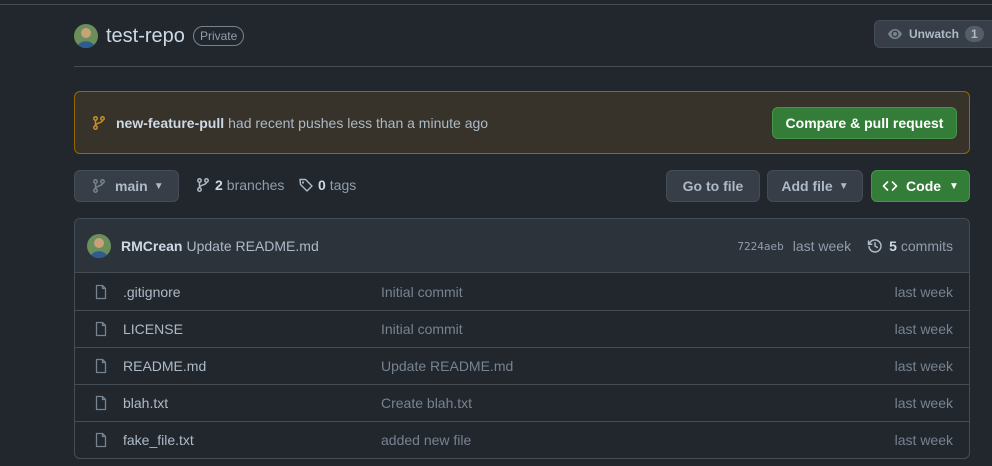  I want to click on code-label: Code, so click(924, 186).